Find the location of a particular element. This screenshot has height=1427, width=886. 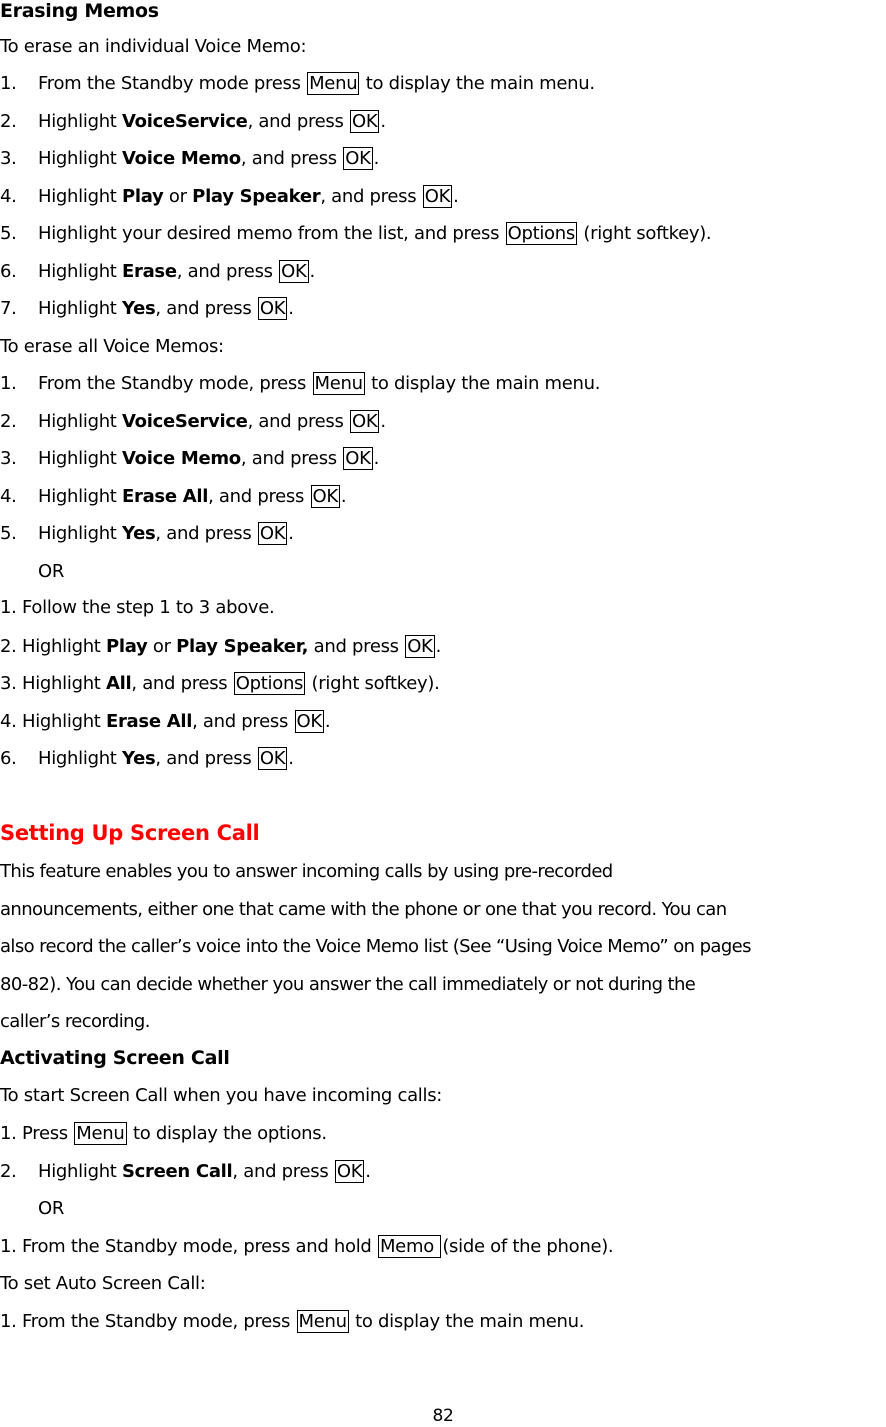

page-number: 82 is located at coordinates (443, 1416).